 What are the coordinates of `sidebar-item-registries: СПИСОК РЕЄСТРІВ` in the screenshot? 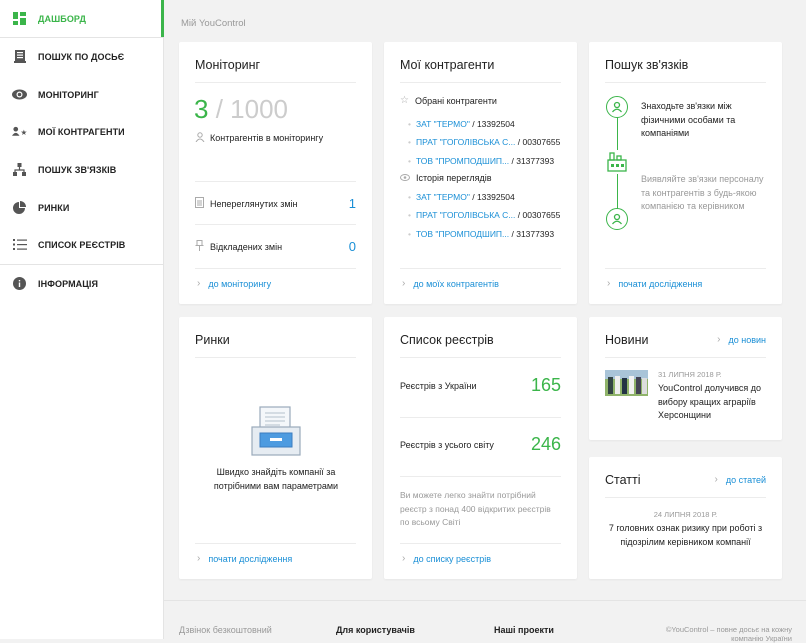 It's located at (82, 244).